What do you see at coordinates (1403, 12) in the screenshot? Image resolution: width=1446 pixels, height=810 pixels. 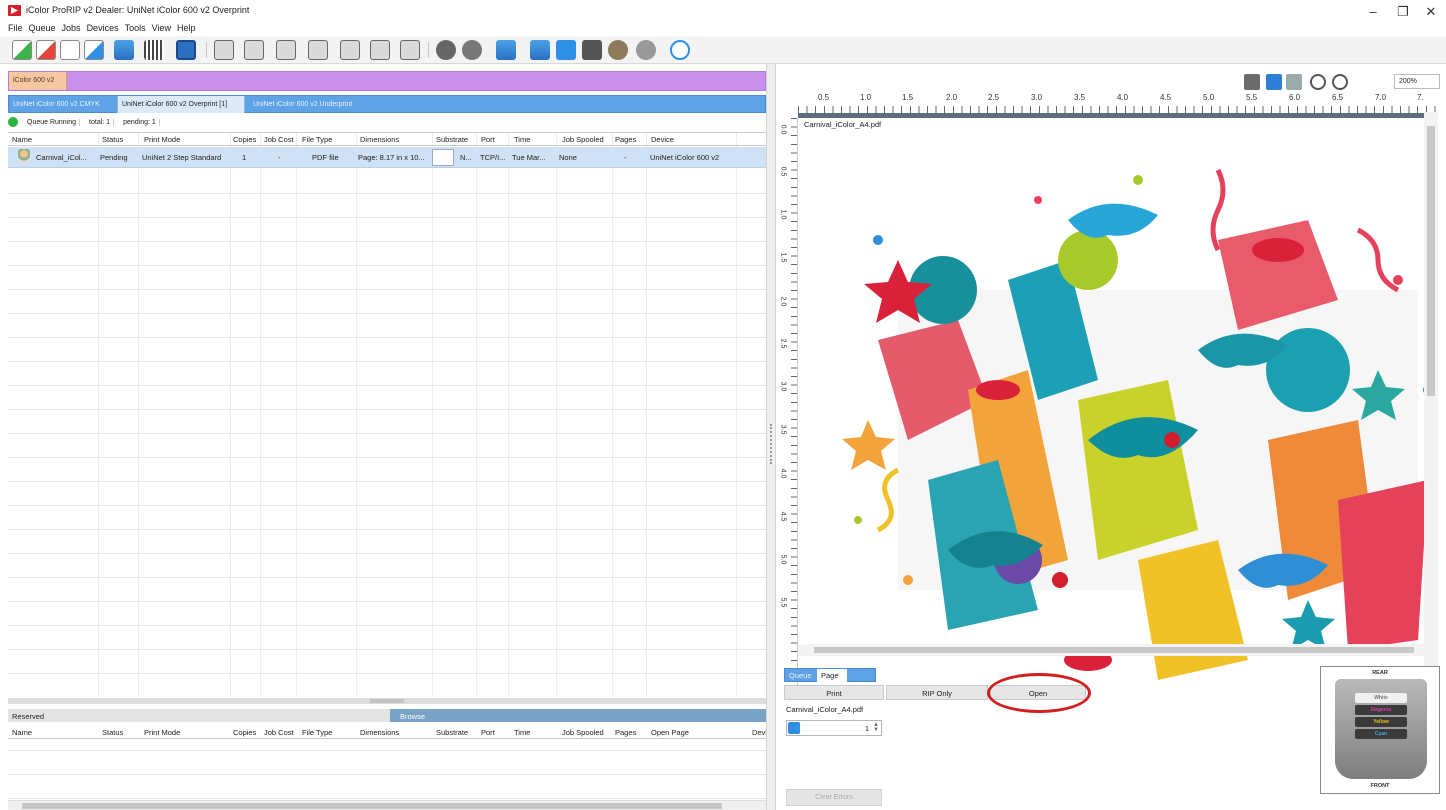 I see `restore-button: ❐` at bounding box center [1403, 12].